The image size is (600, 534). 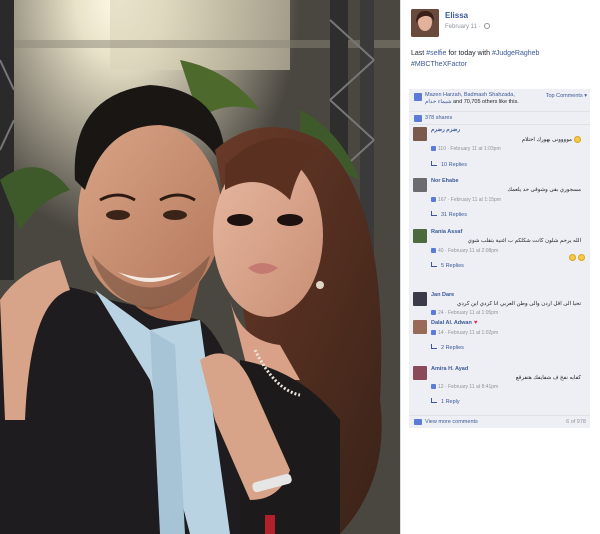 What do you see at coordinates (449, 369) in the screenshot?
I see `commenter-name: Amira H. Ayad` at bounding box center [449, 369].